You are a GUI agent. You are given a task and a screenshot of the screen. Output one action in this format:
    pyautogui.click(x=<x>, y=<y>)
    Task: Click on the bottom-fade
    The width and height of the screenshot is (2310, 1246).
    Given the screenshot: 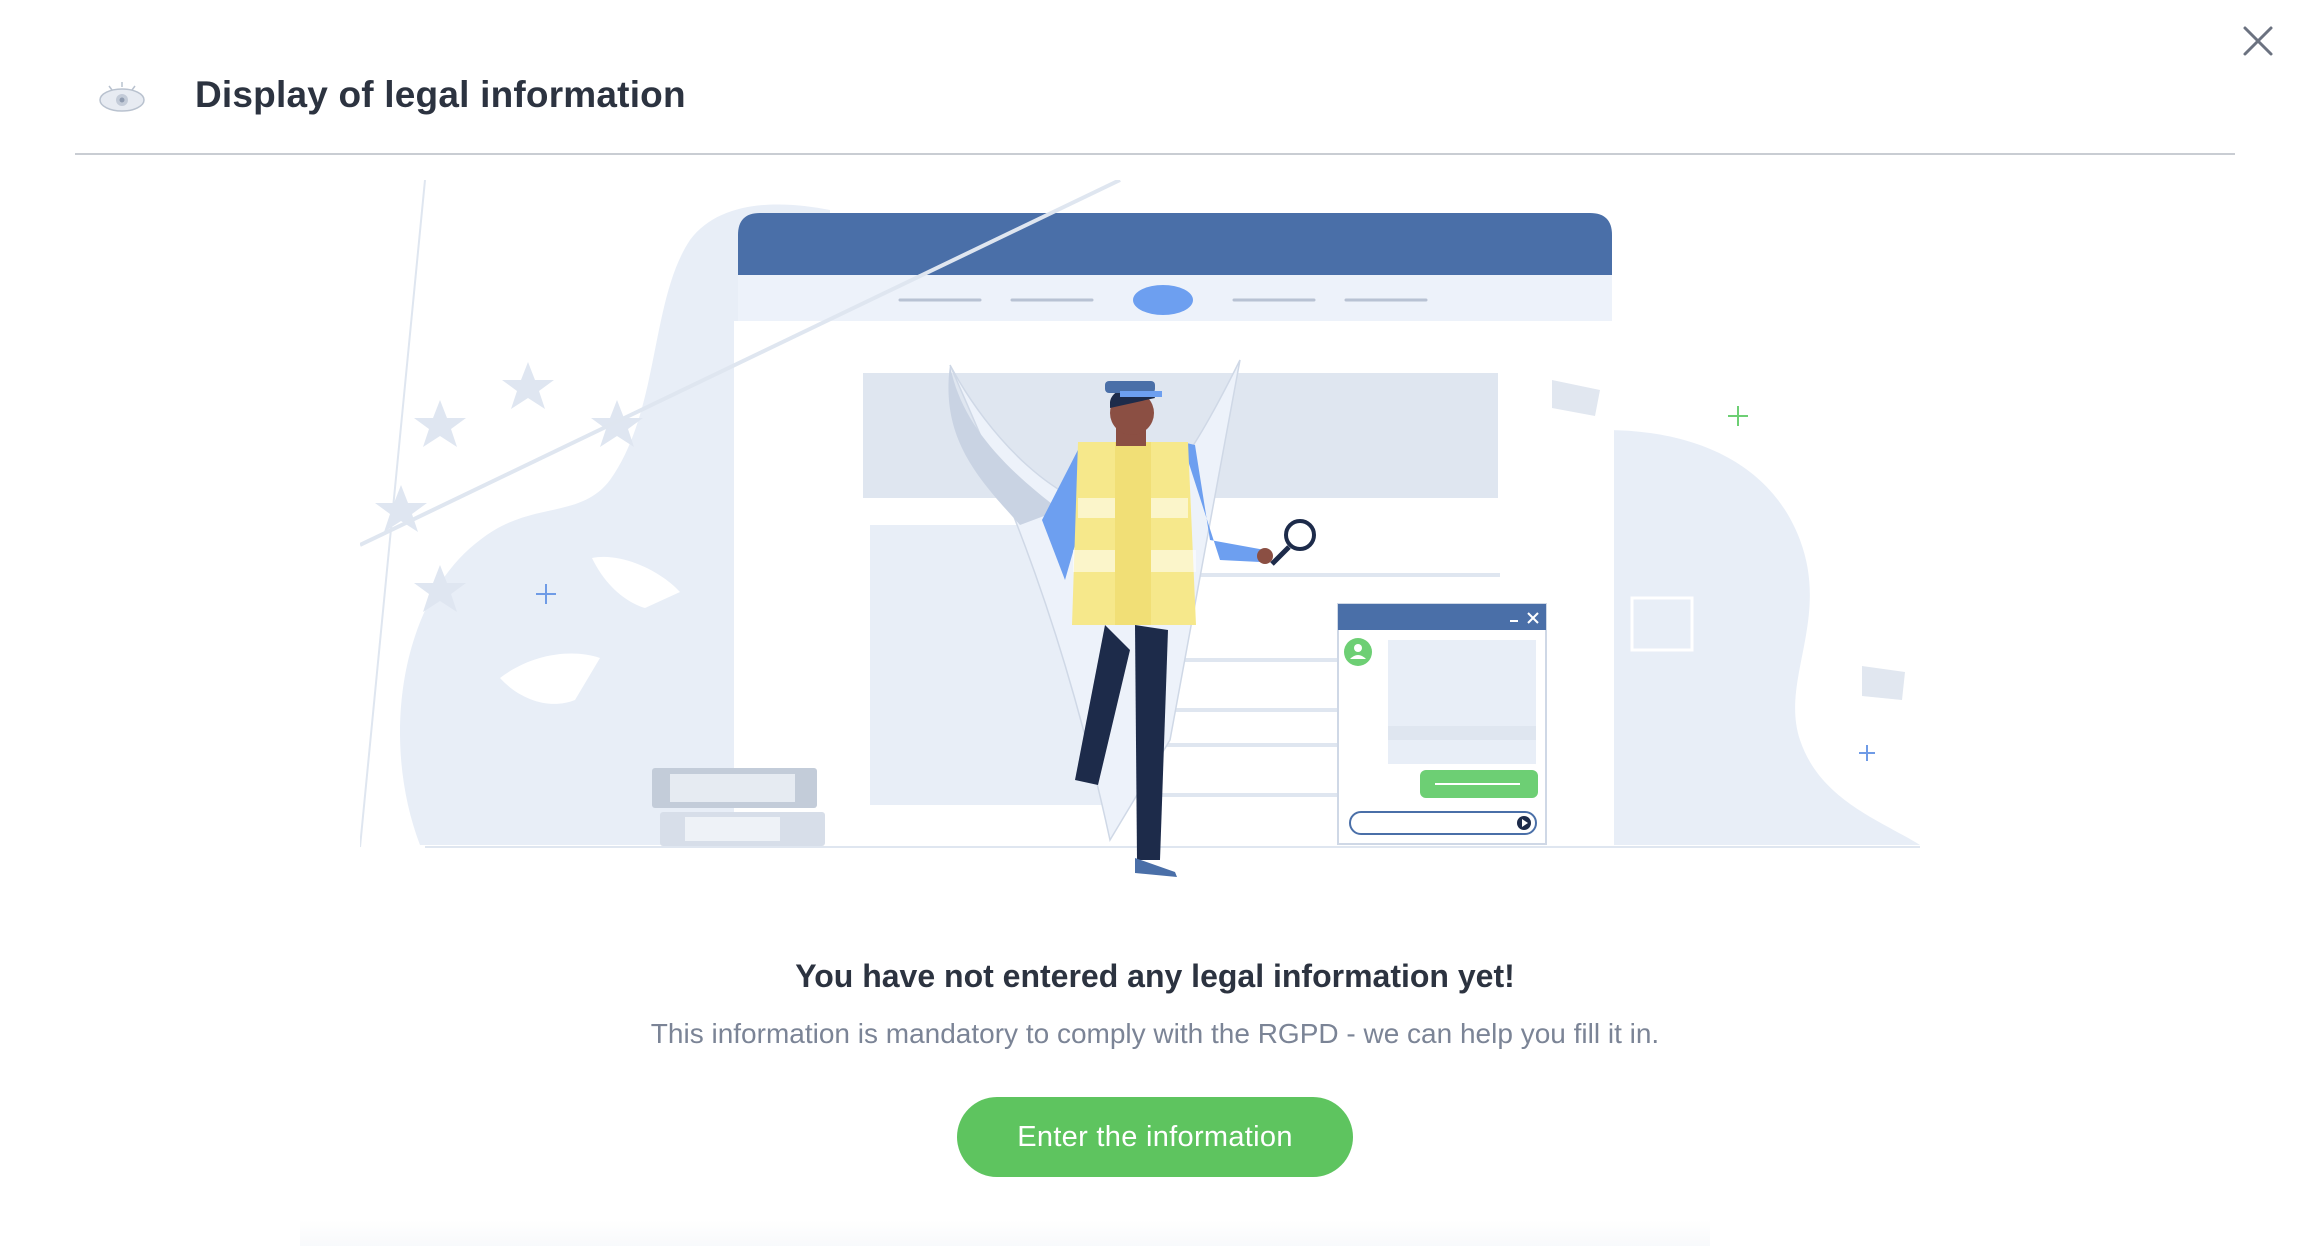 What is the action you would take?
    pyautogui.click(x=1005, y=1233)
    